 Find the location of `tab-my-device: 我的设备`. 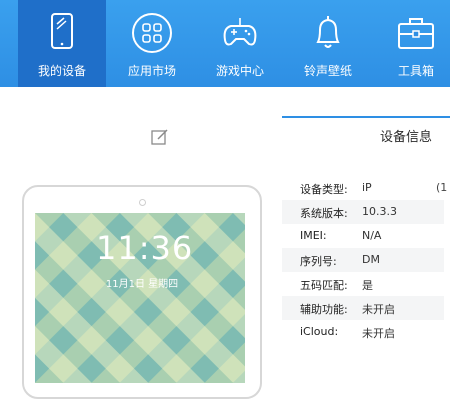

tab-my-device: 我的设备 is located at coordinates (62, 43).